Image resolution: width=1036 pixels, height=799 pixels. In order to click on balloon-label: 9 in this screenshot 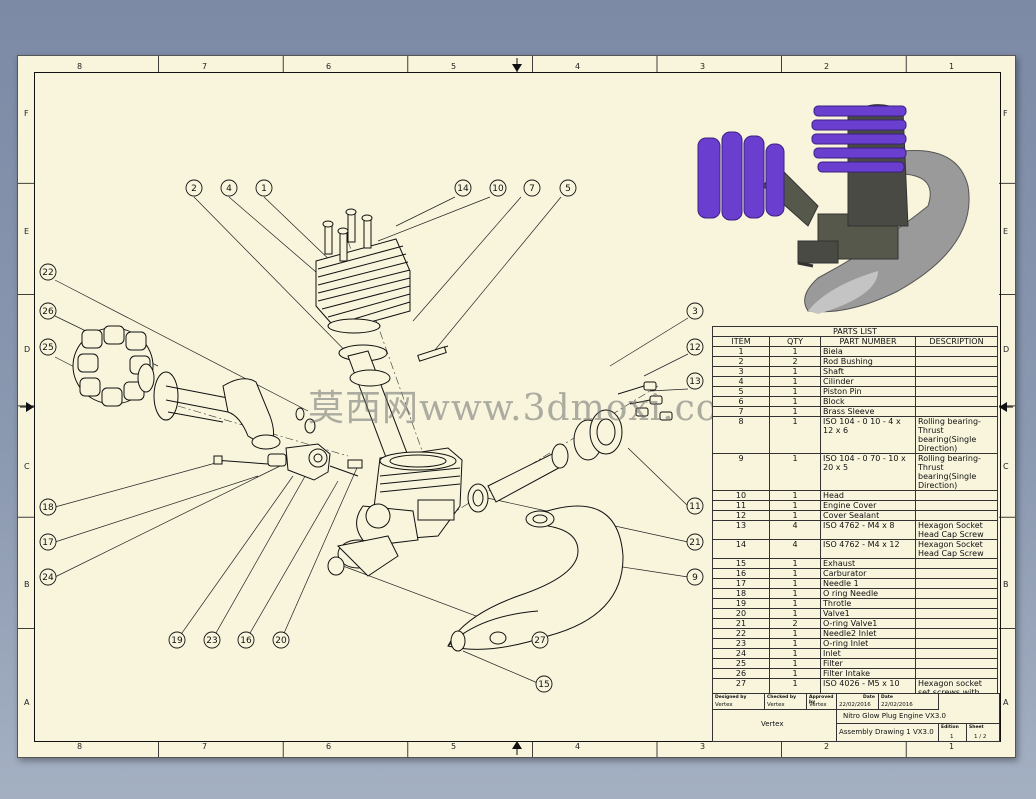, I will do `click(695, 578)`.